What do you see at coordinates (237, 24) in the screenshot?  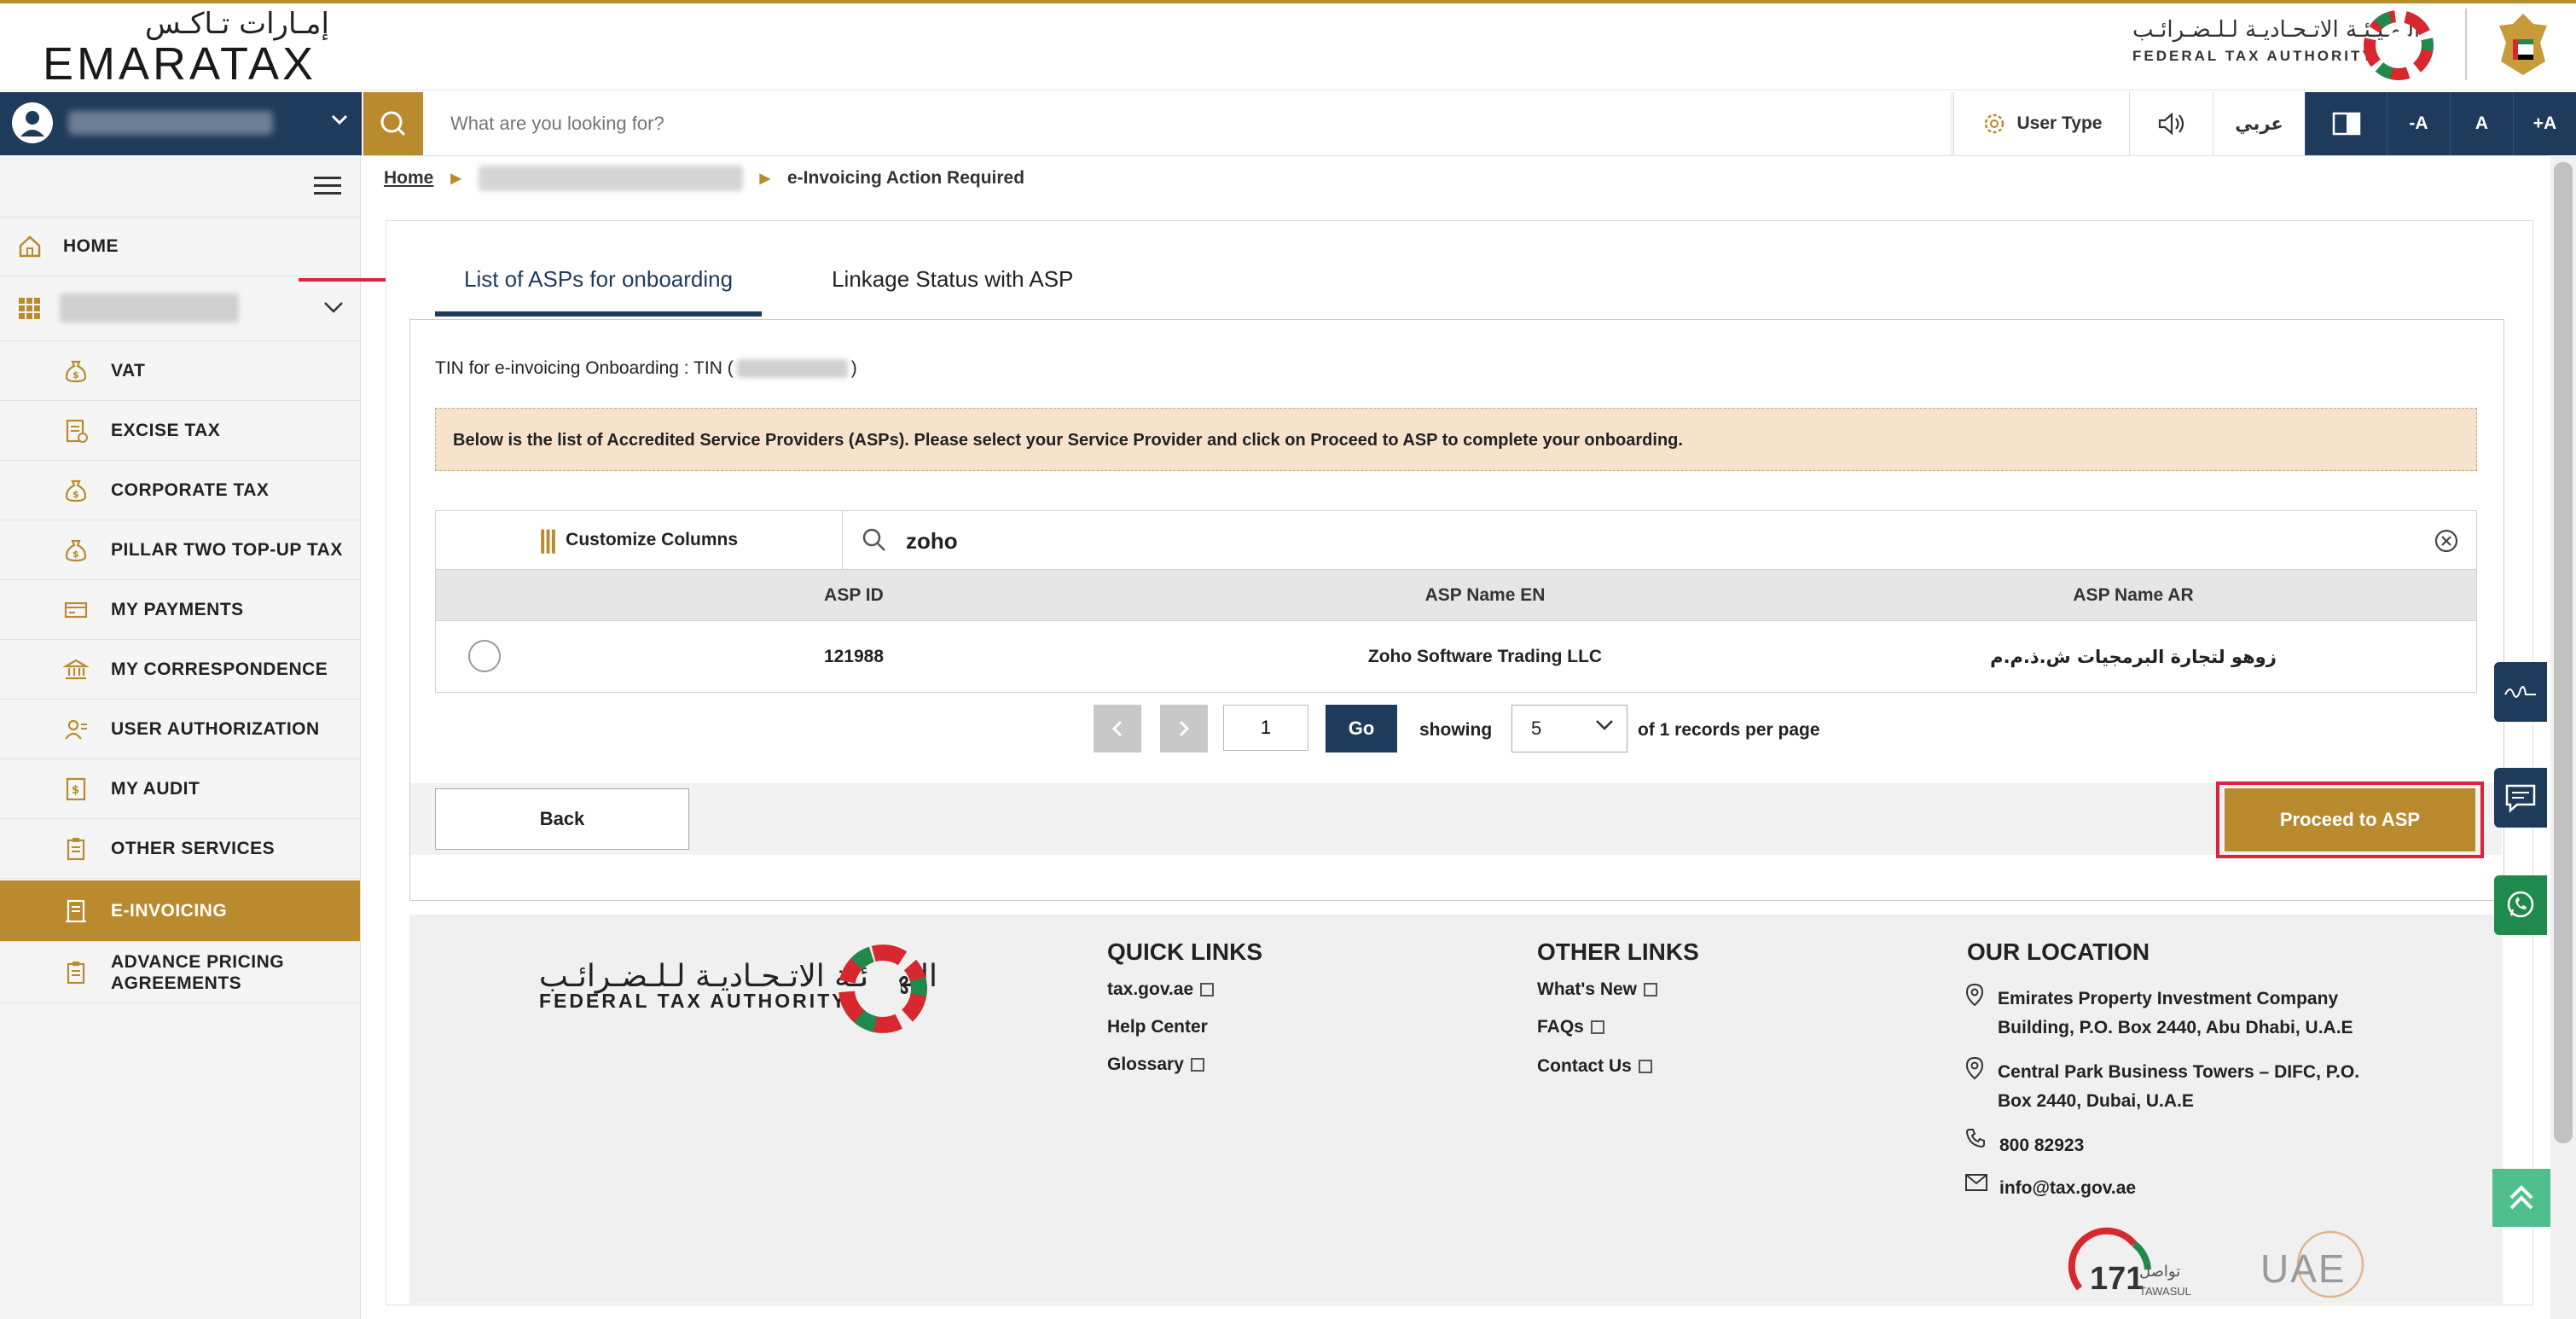 I see `emaratax-logo-arabic: إمـارات تـاكـس` at bounding box center [237, 24].